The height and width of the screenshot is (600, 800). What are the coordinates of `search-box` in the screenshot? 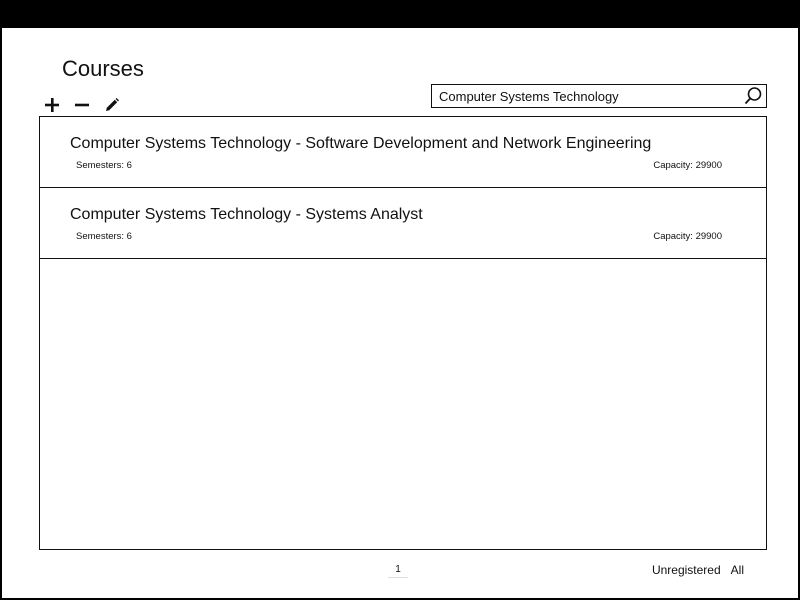 It's located at (599, 96).